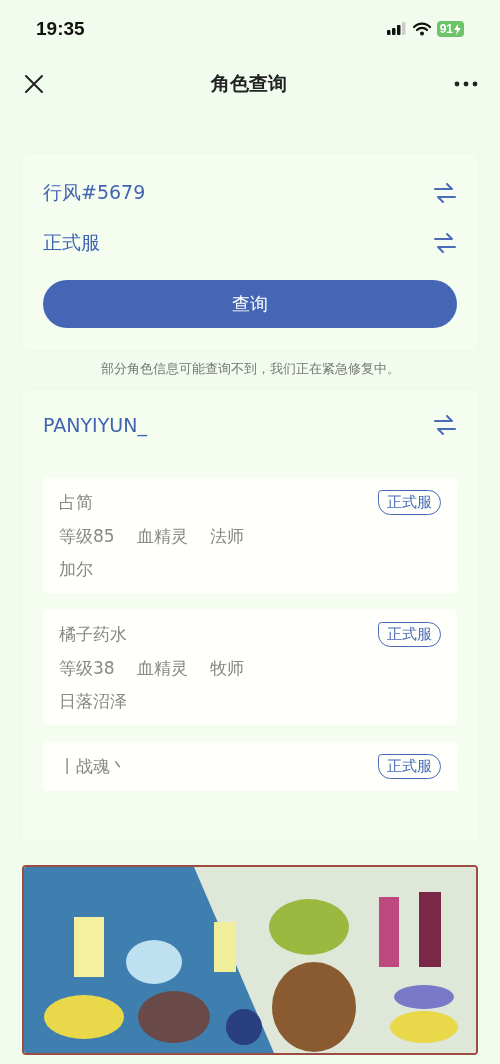 The height and width of the screenshot is (1064, 500). What do you see at coordinates (249, 83) in the screenshot?
I see `page-title: 角色查询` at bounding box center [249, 83].